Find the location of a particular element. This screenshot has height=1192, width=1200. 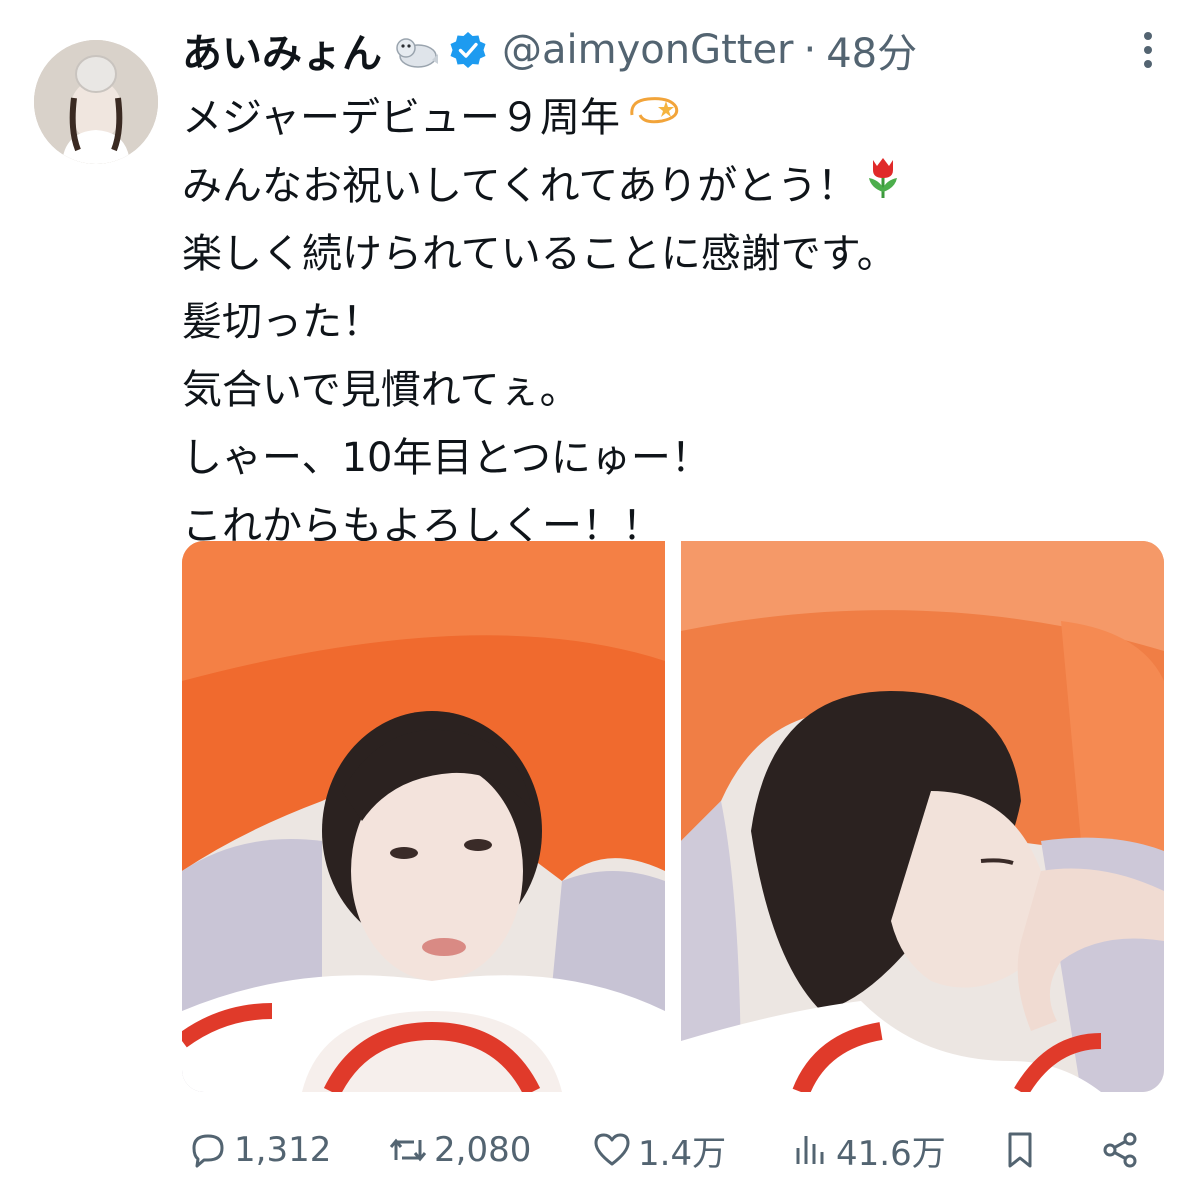

tweet-line: メジャーデビュー９周年 is located at coordinates (672, 118).